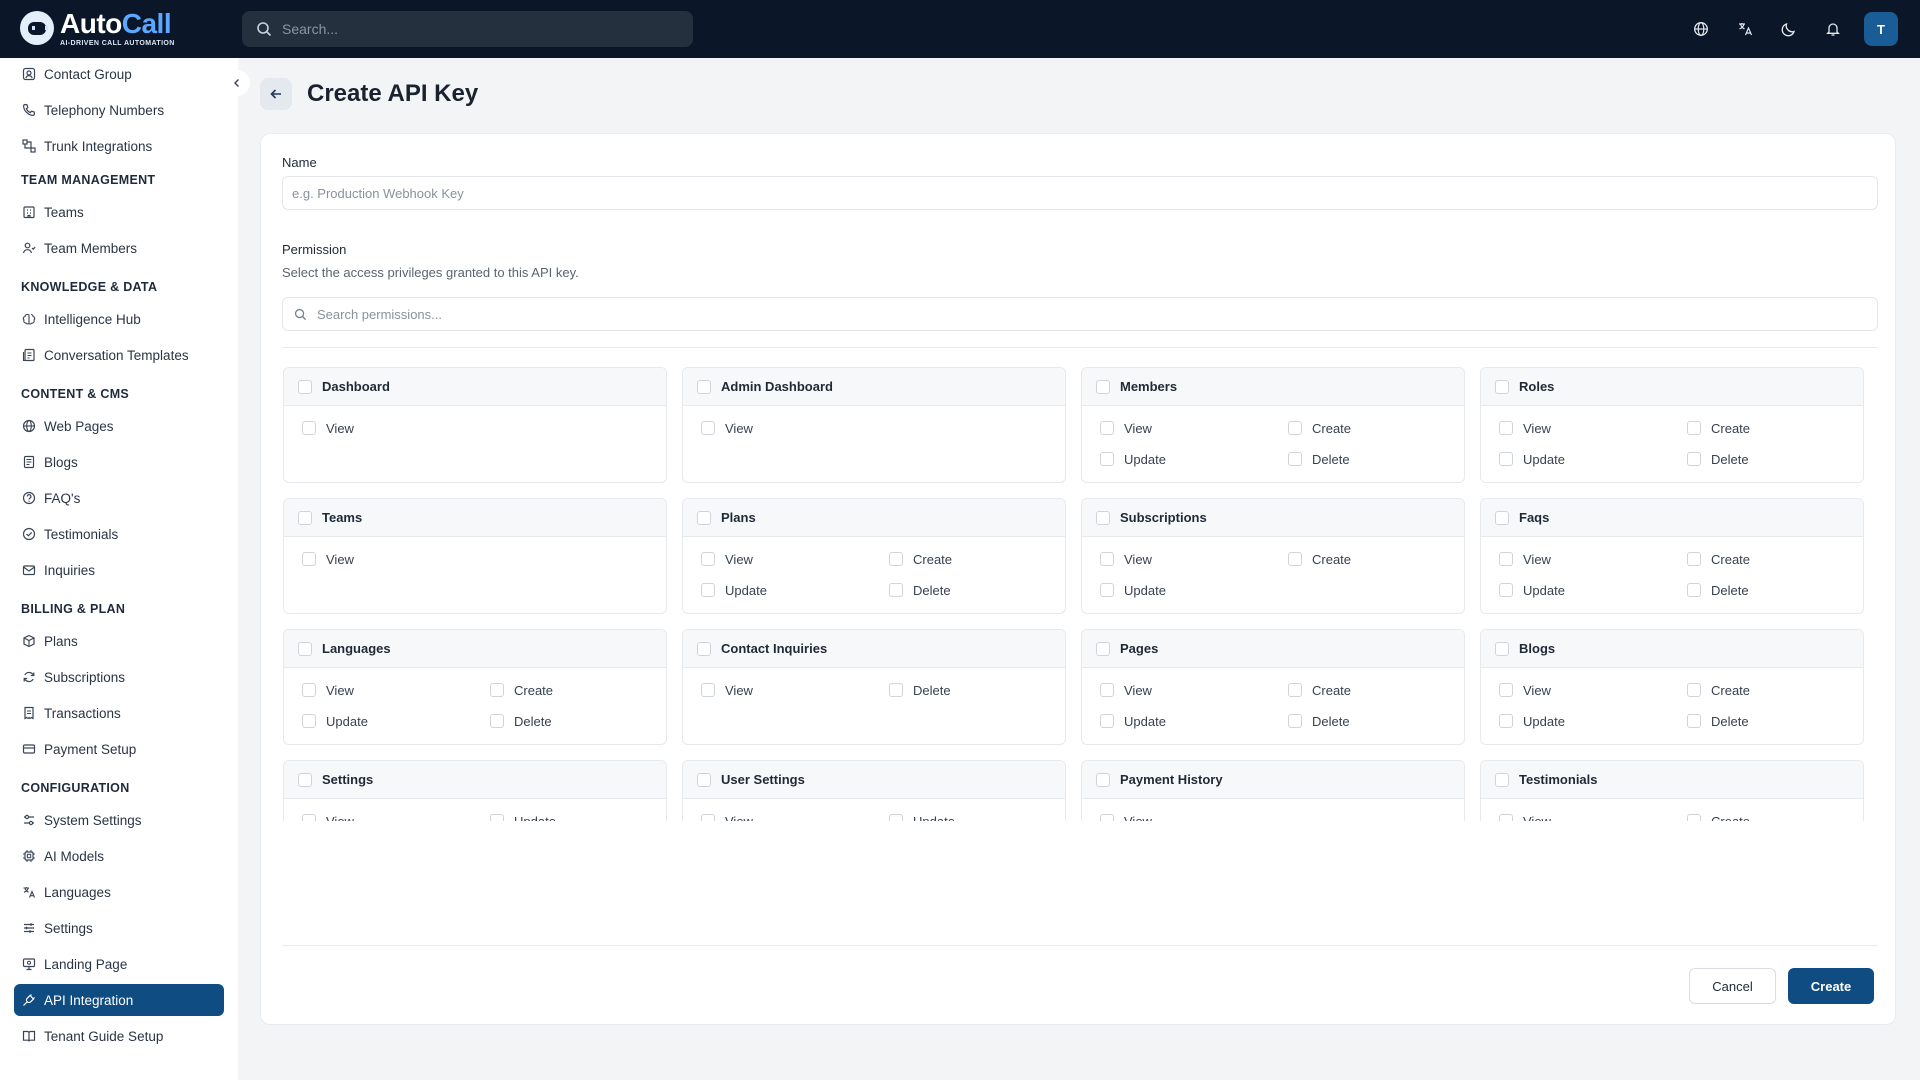 This screenshot has height=1080, width=1920. Describe the element at coordinates (119, 928) in the screenshot. I see `sidebar-item-settings: Settings` at that location.